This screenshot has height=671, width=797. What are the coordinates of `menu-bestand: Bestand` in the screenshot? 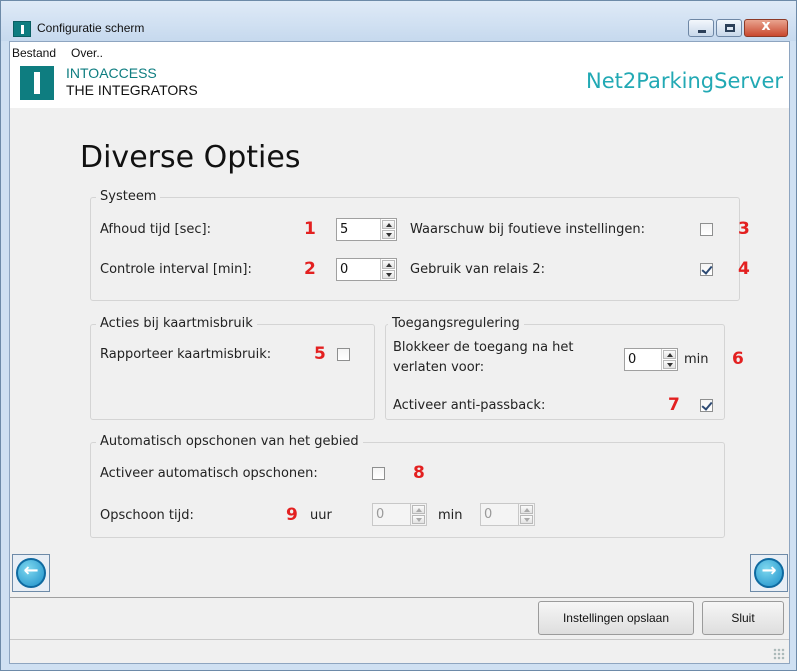 It's located at (34, 53).